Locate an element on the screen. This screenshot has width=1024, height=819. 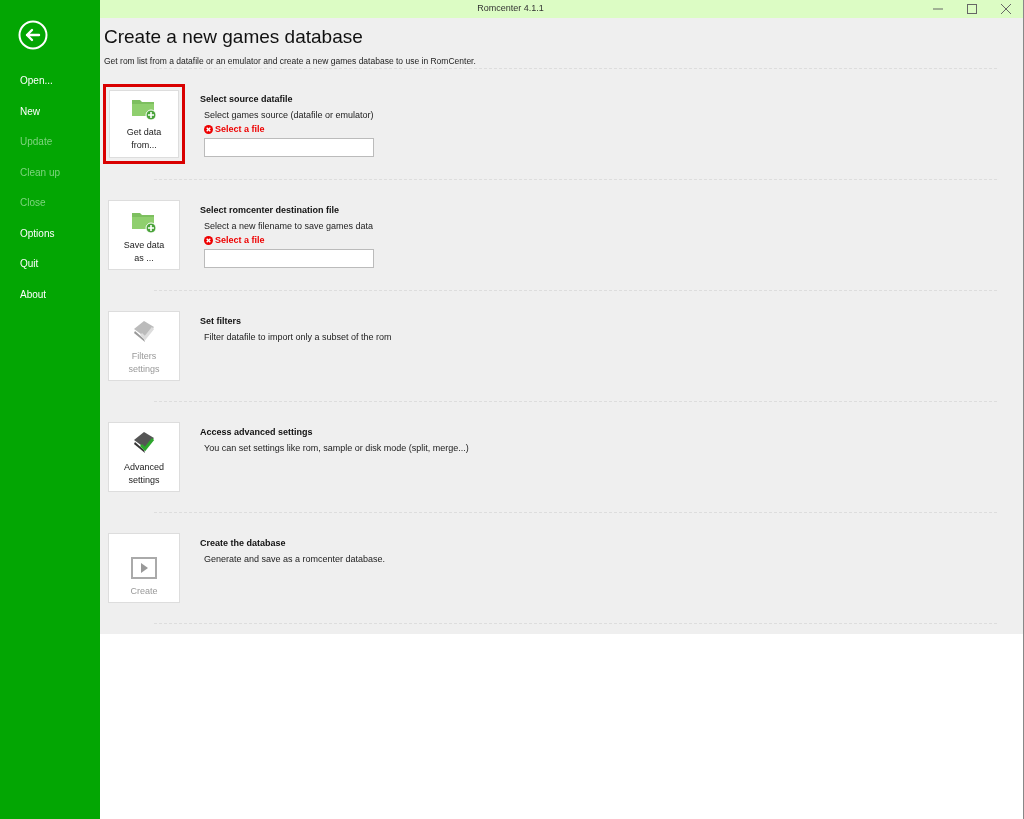
page-title: Create a new games database is located at coordinates (234, 37).